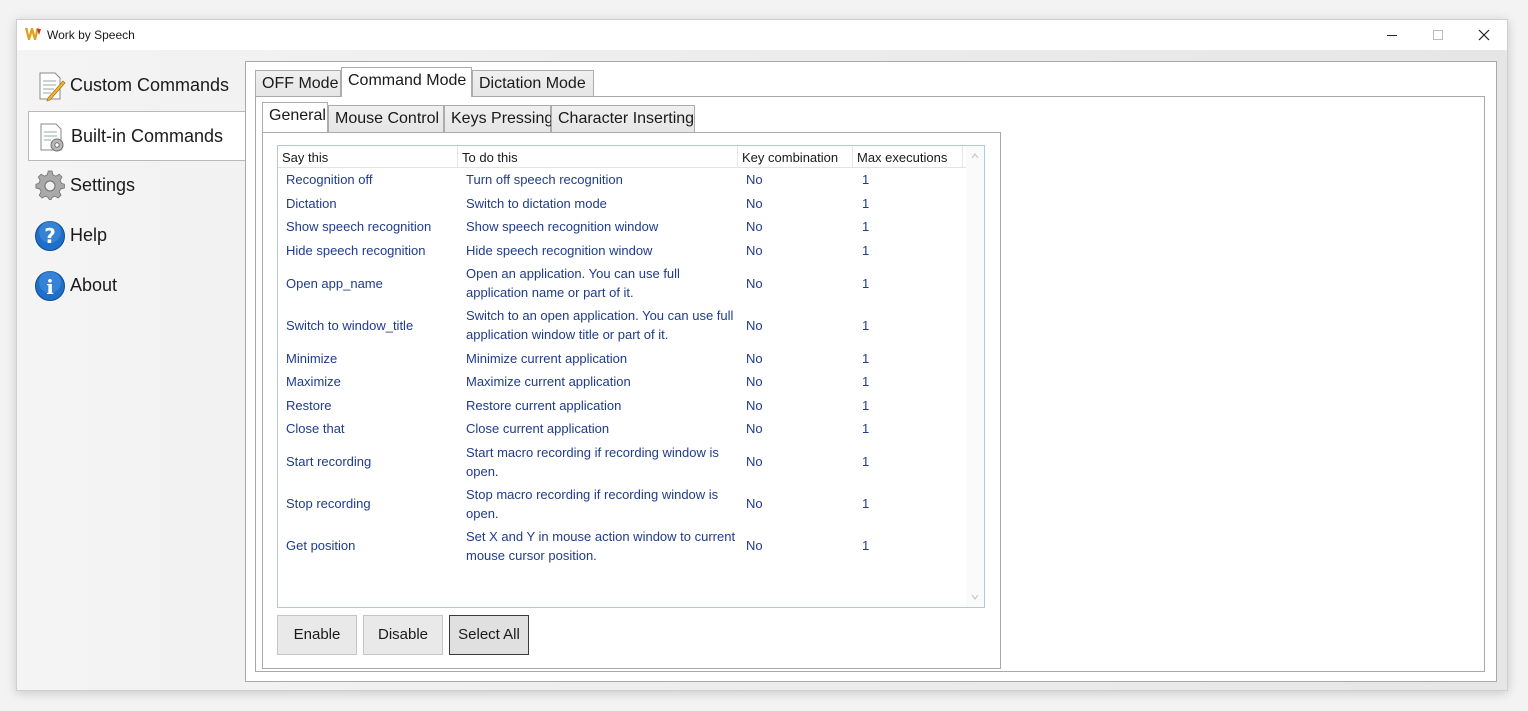  Describe the element at coordinates (533, 83) in the screenshot. I see `tab-dictation-mode: Dictation Mode` at that location.